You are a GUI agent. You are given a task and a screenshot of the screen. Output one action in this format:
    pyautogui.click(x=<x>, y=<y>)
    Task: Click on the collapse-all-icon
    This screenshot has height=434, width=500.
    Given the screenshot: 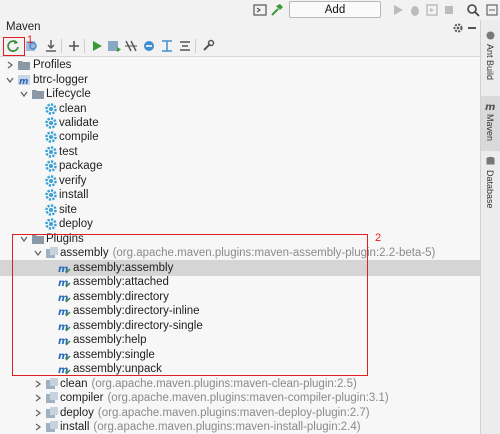 What is the action you would take?
    pyautogui.click(x=185, y=46)
    